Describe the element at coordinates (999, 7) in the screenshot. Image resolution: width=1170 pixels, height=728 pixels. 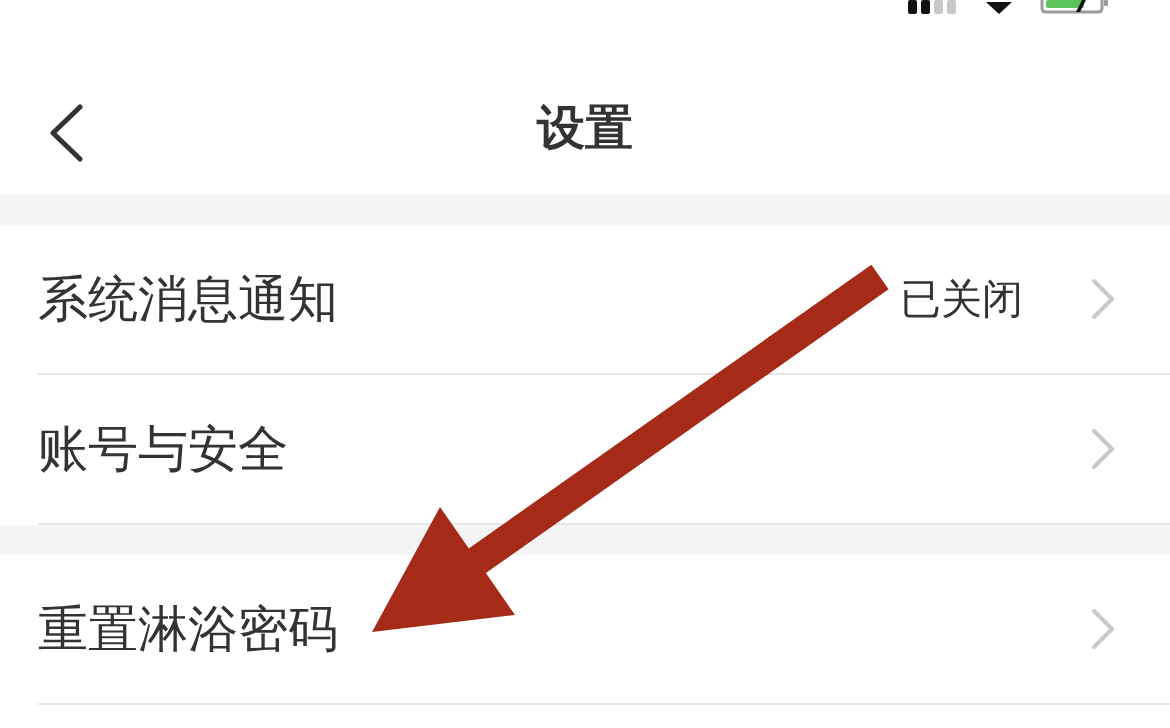
I see `wifi-icon` at that location.